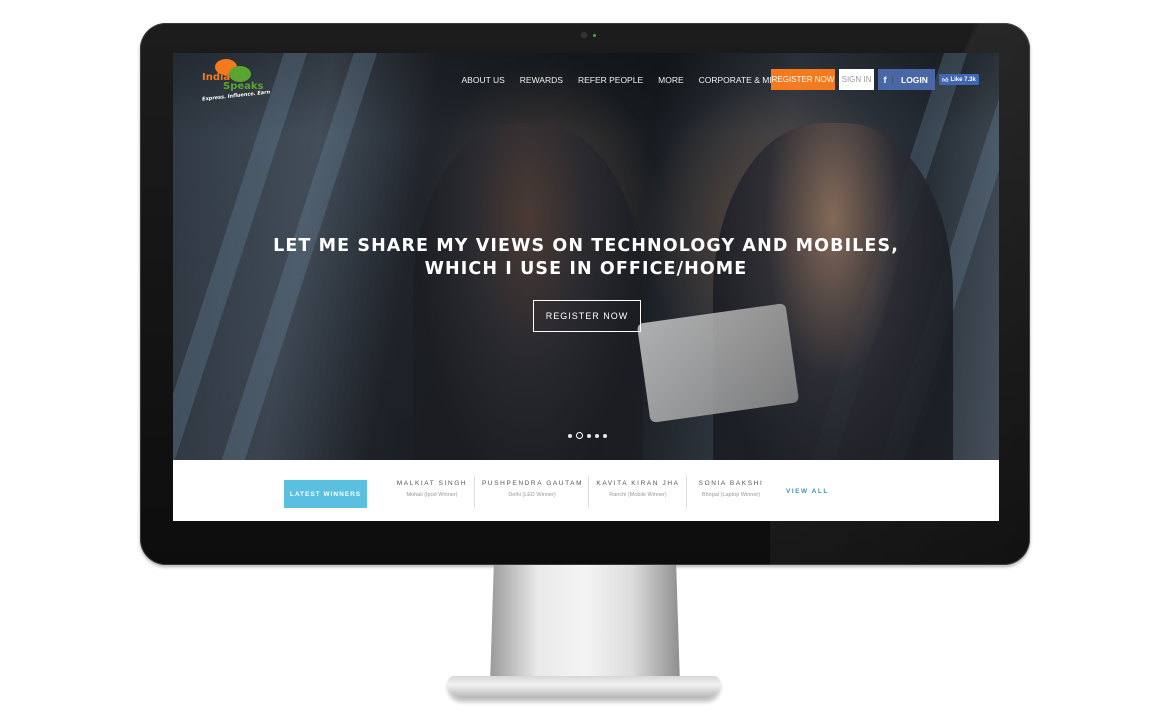  Describe the element at coordinates (432, 489) in the screenshot. I see `winner-item: MALKIAT SINGH Mohali (Ipod Winner)` at that location.